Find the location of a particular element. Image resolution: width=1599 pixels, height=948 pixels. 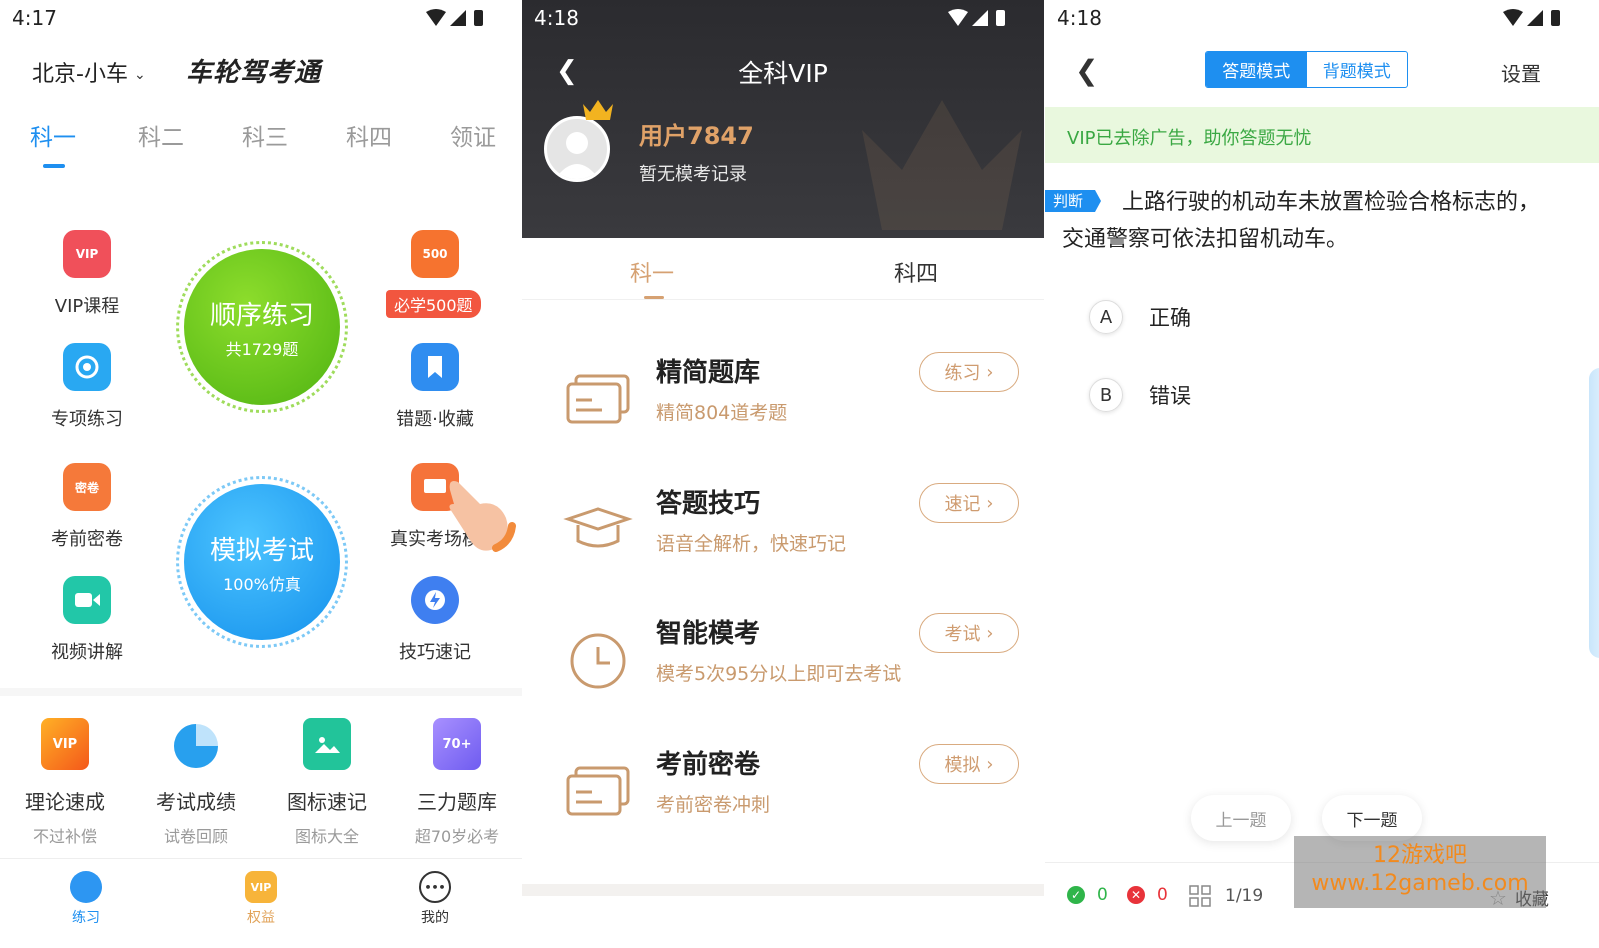

prev-question-button: 上一题 is located at coordinates (1241, 818).